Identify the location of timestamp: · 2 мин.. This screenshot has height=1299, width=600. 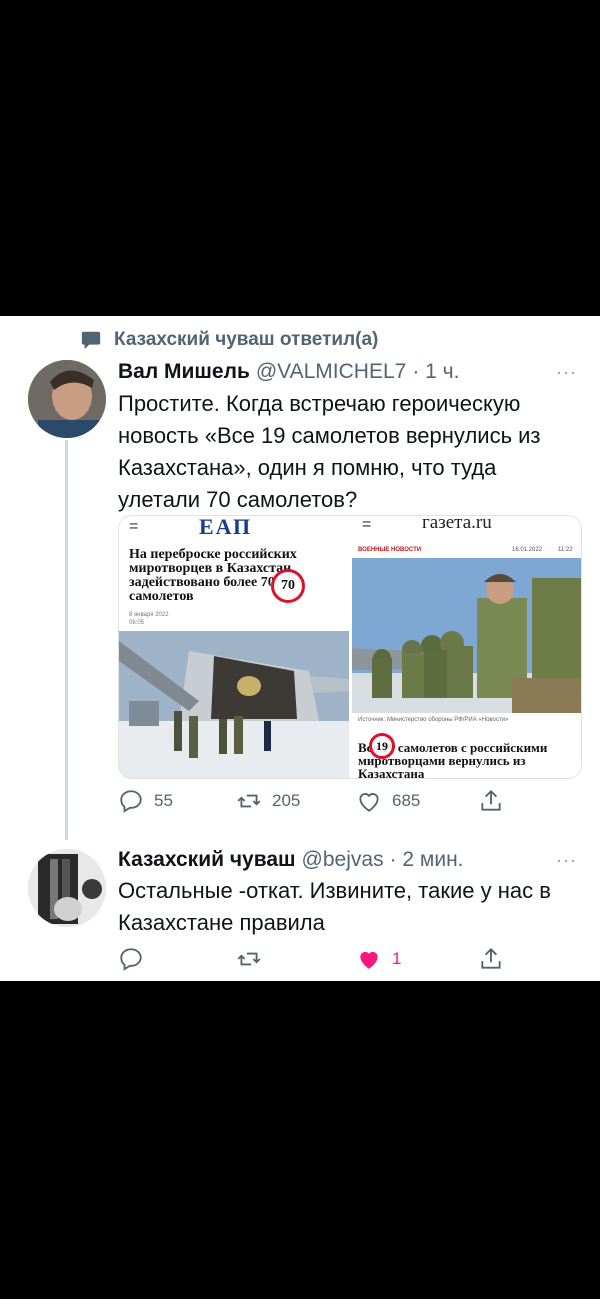
(427, 860).